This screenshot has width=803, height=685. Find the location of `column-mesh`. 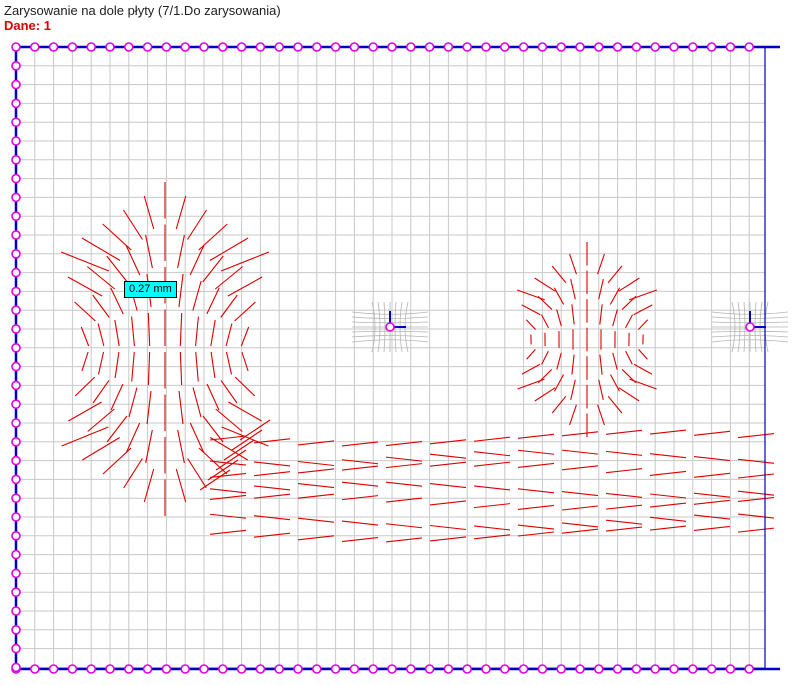

column-mesh is located at coordinates (570, 327).